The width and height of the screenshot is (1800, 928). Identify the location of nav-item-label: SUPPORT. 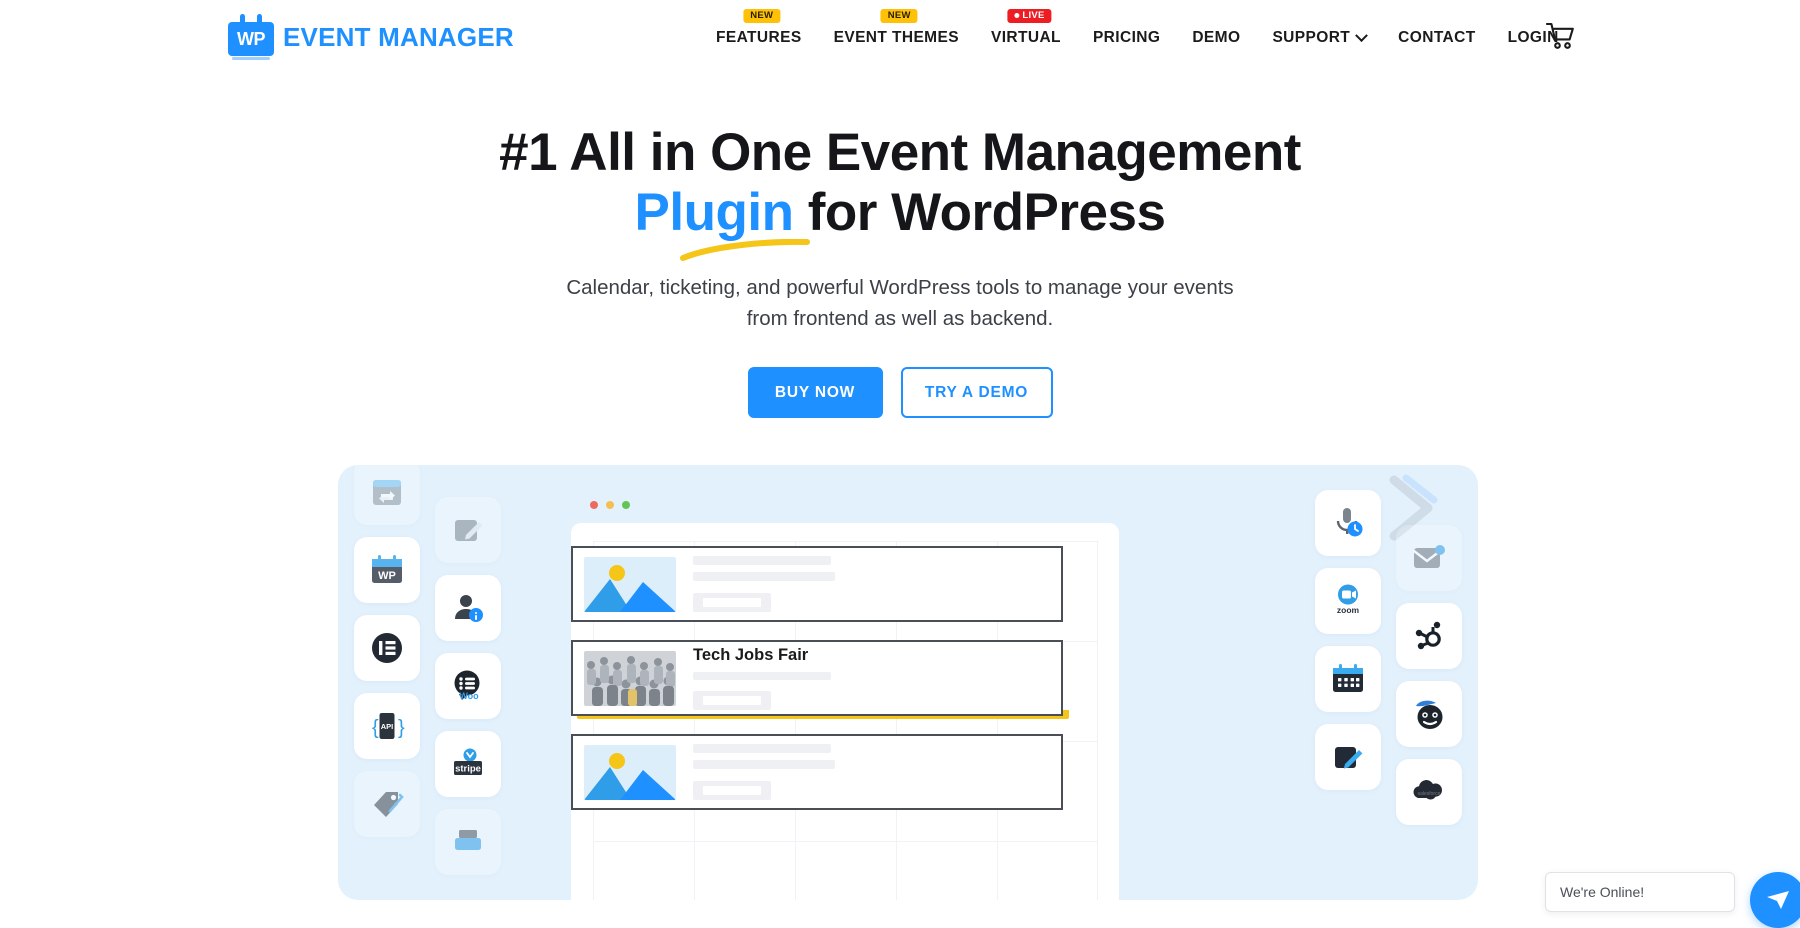
(1311, 37).